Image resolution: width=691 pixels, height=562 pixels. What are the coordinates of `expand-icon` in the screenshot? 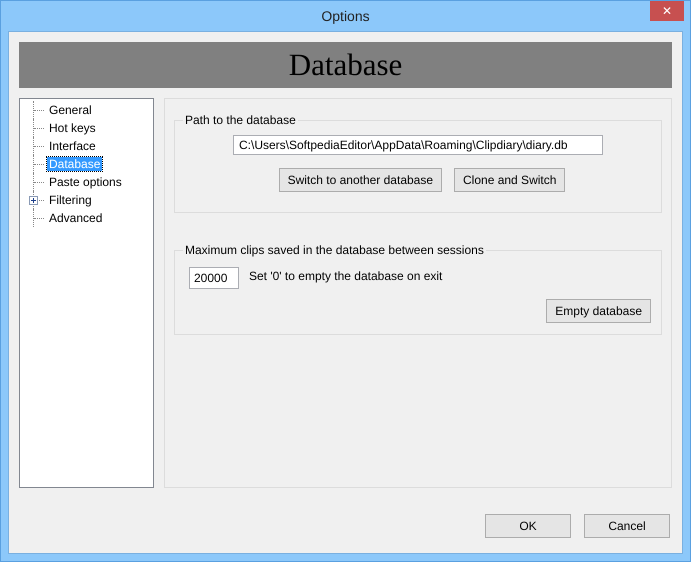 It's located at (33, 200).